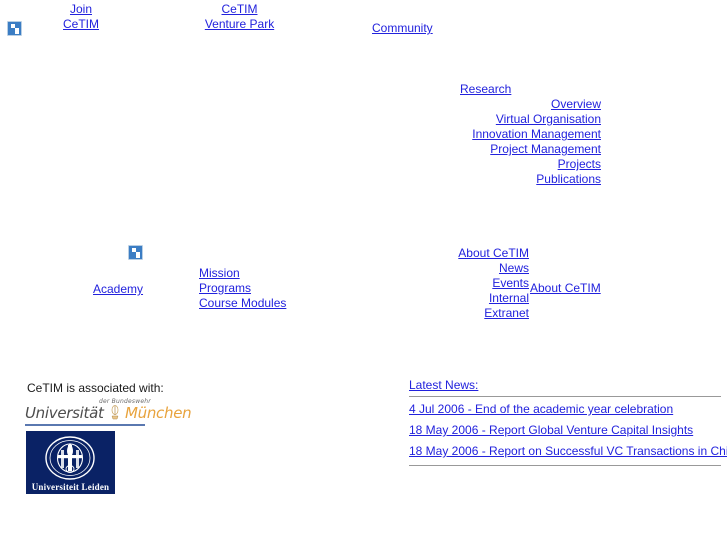 The height and width of the screenshot is (545, 727). What do you see at coordinates (242, 303) in the screenshot?
I see `academy-item-course-modules: Course Modules` at bounding box center [242, 303].